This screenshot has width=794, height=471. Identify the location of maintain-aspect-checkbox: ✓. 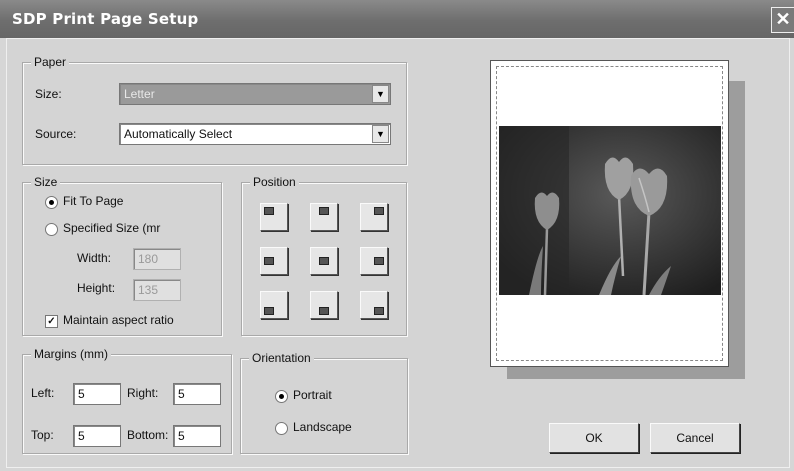
(51, 321).